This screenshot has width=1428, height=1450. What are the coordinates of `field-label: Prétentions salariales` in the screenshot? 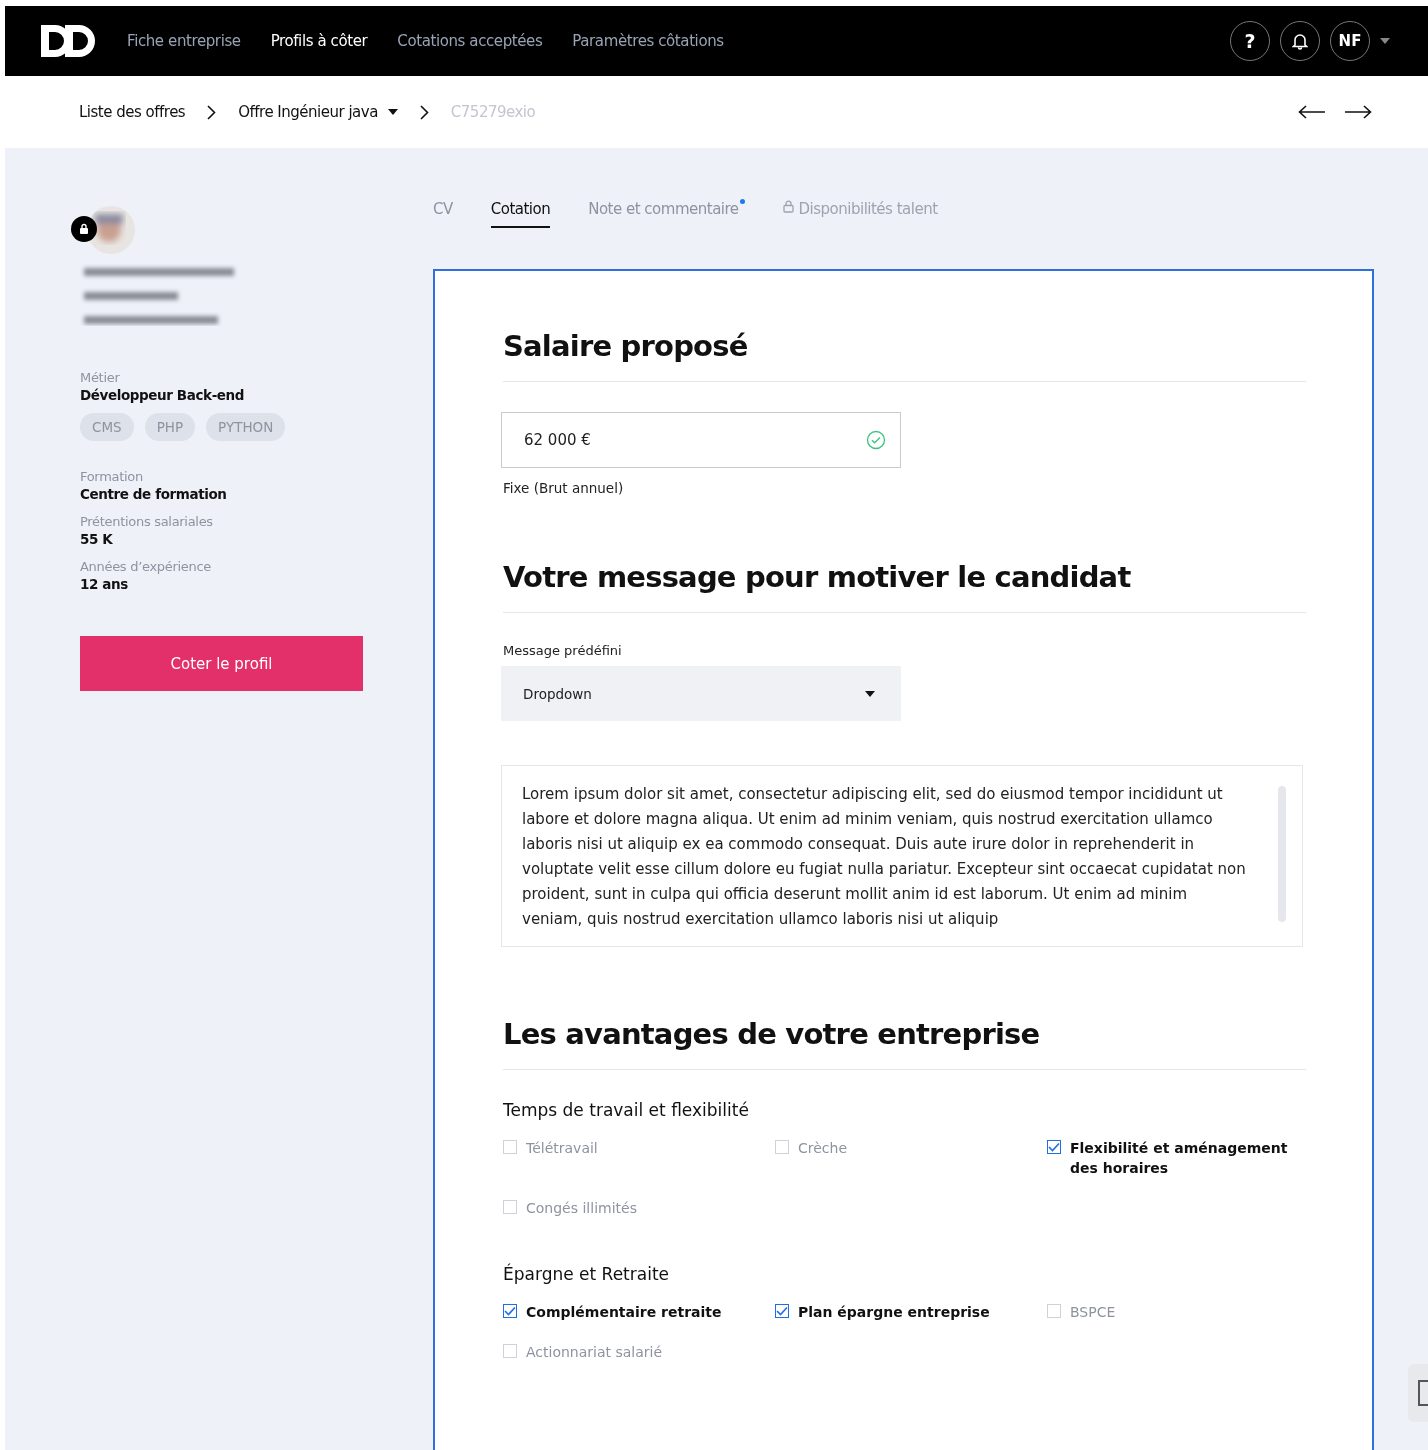 It's located at (147, 521).